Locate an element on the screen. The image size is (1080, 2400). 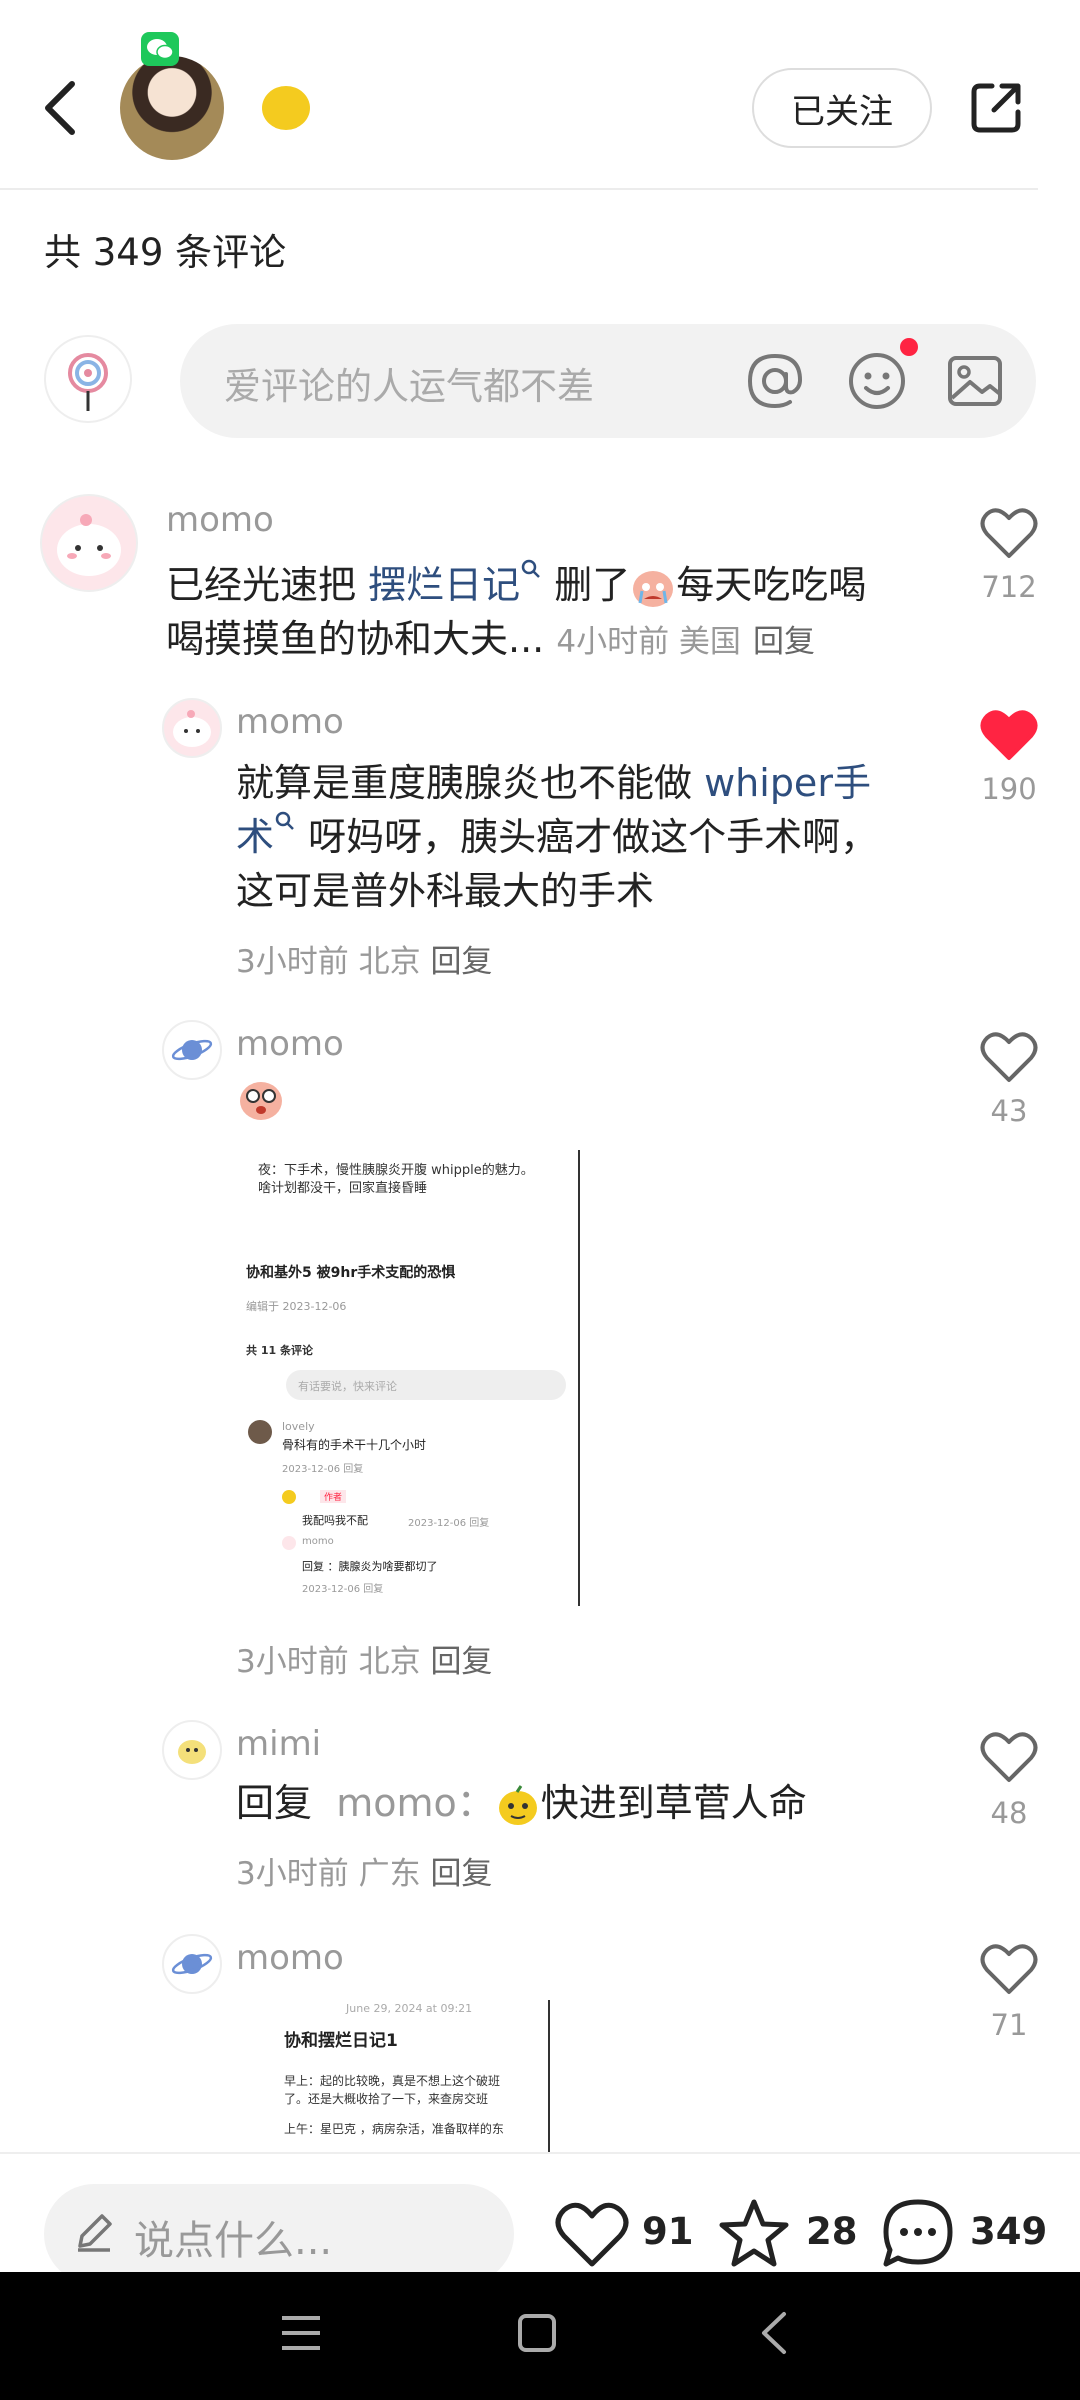
topic-link: 术 is located at coordinates (255, 837).